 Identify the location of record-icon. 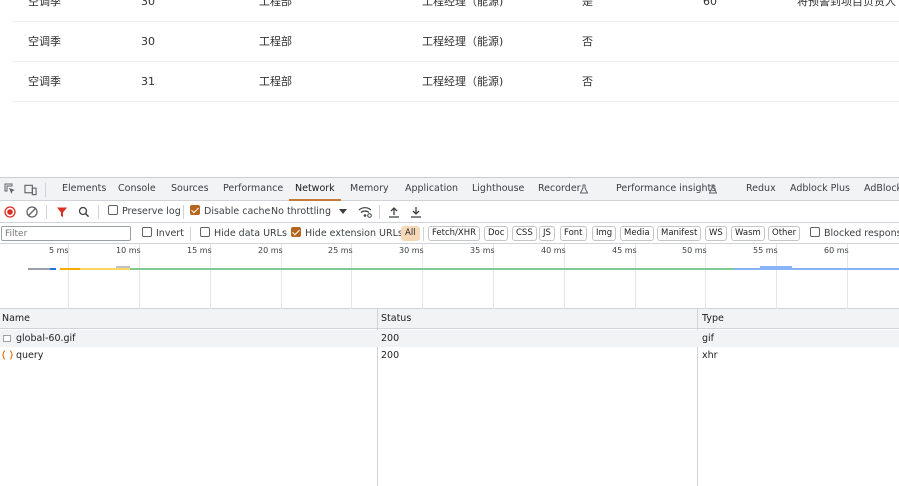
(10, 212).